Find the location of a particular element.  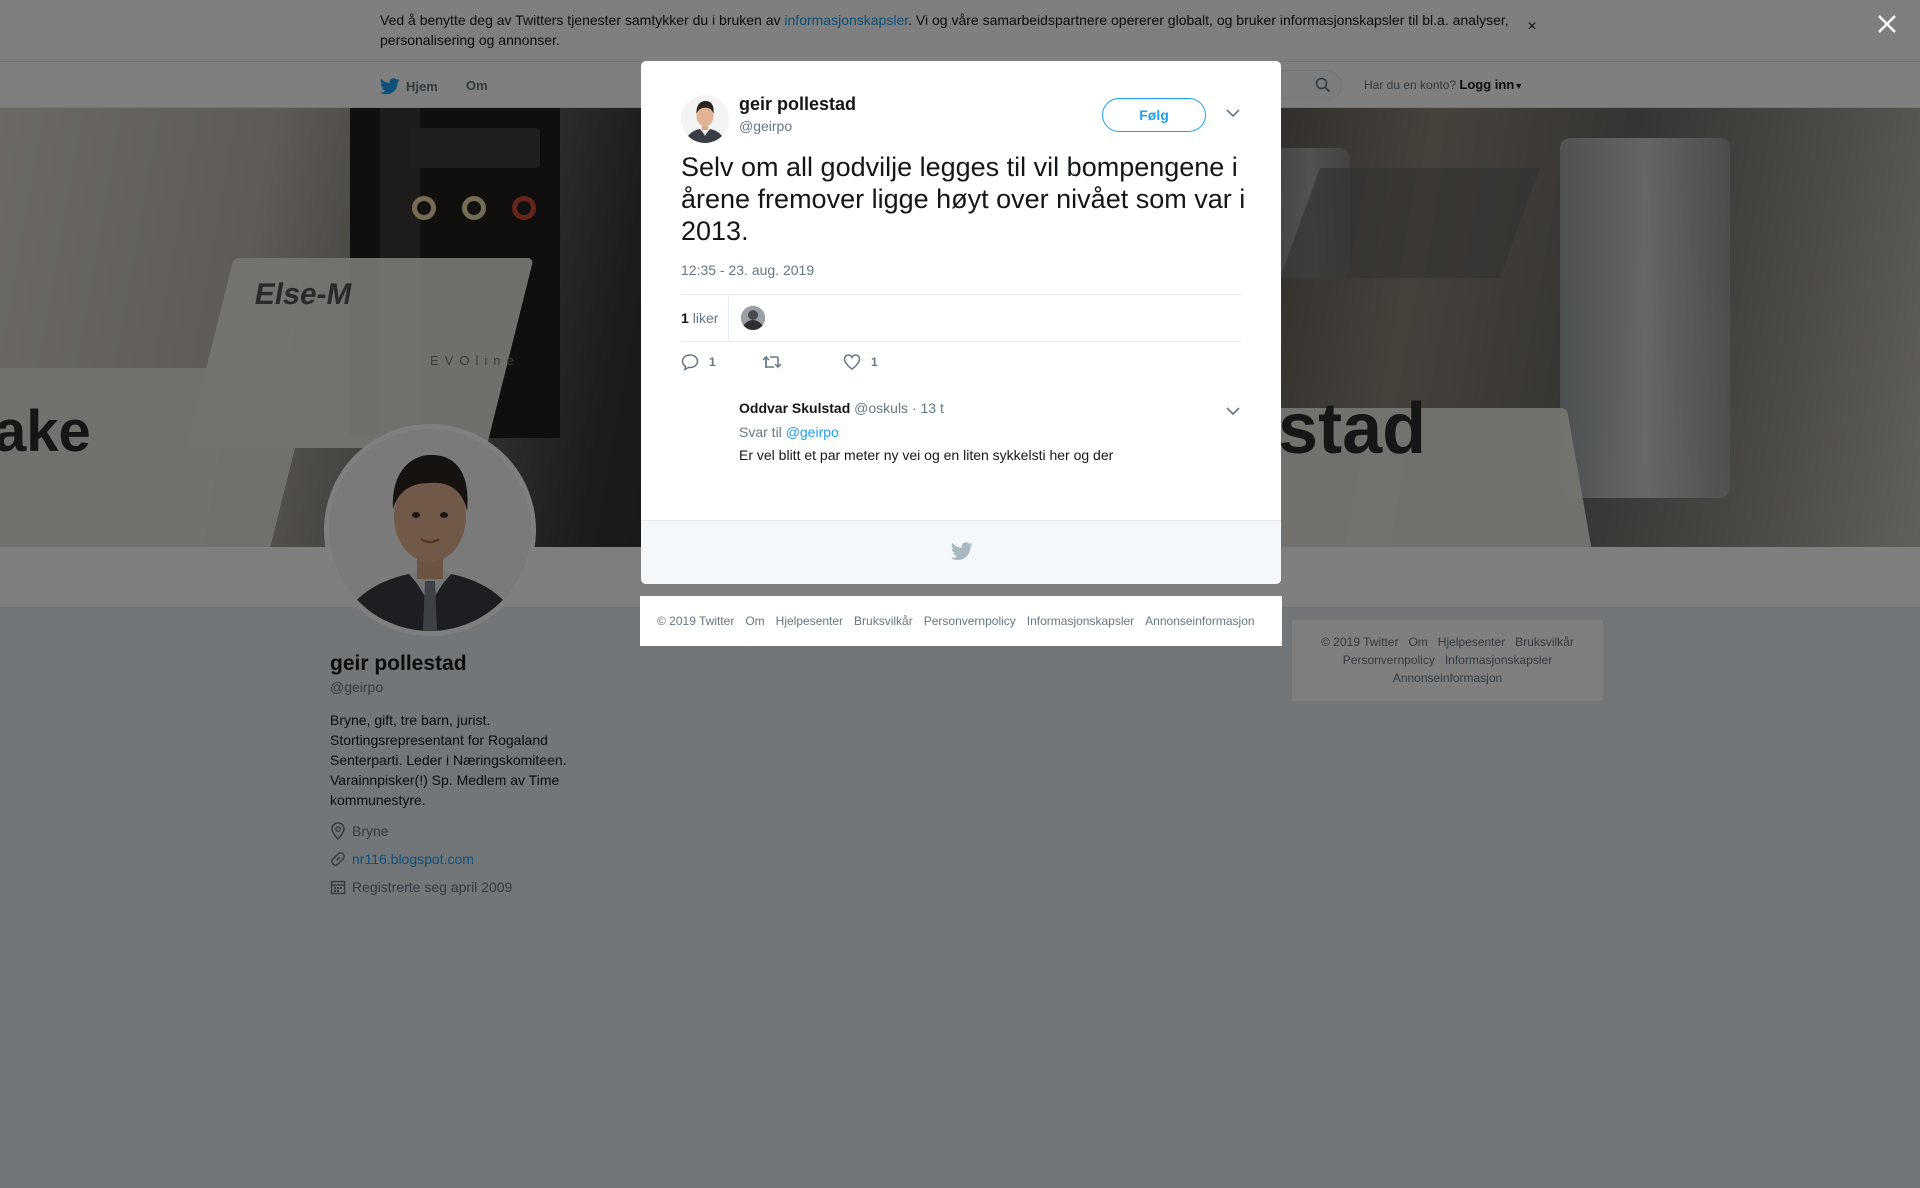

author-name: geir pollestad is located at coordinates (797, 104).